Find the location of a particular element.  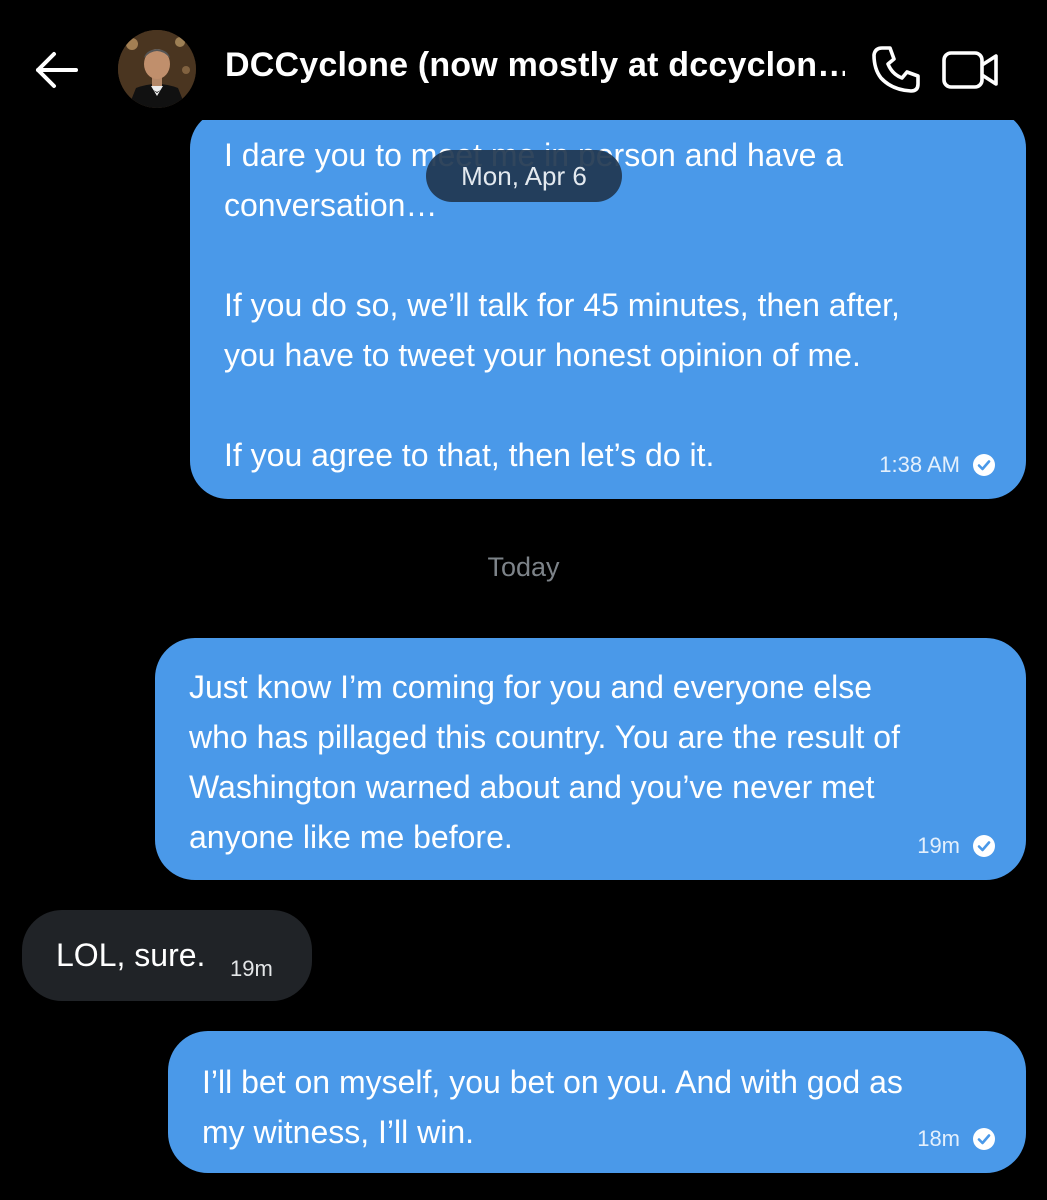

contact-avatar is located at coordinates (157, 69).